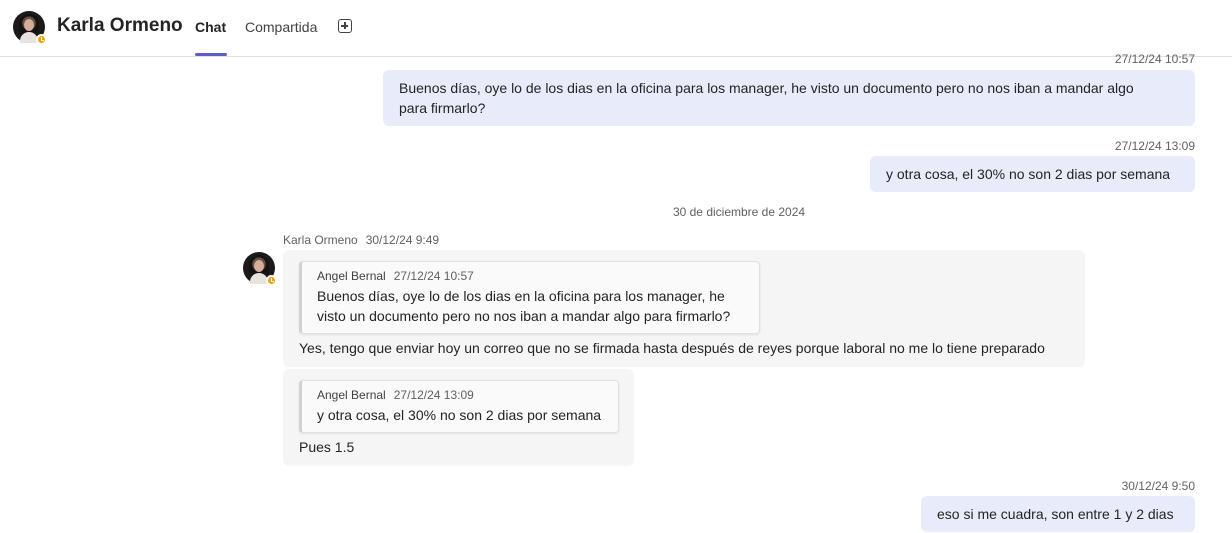 The width and height of the screenshot is (1232, 533). Describe the element at coordinates (433, 395) in the screenshot. I see `quote-timestamp: 27/12/24 13:09` at that location.